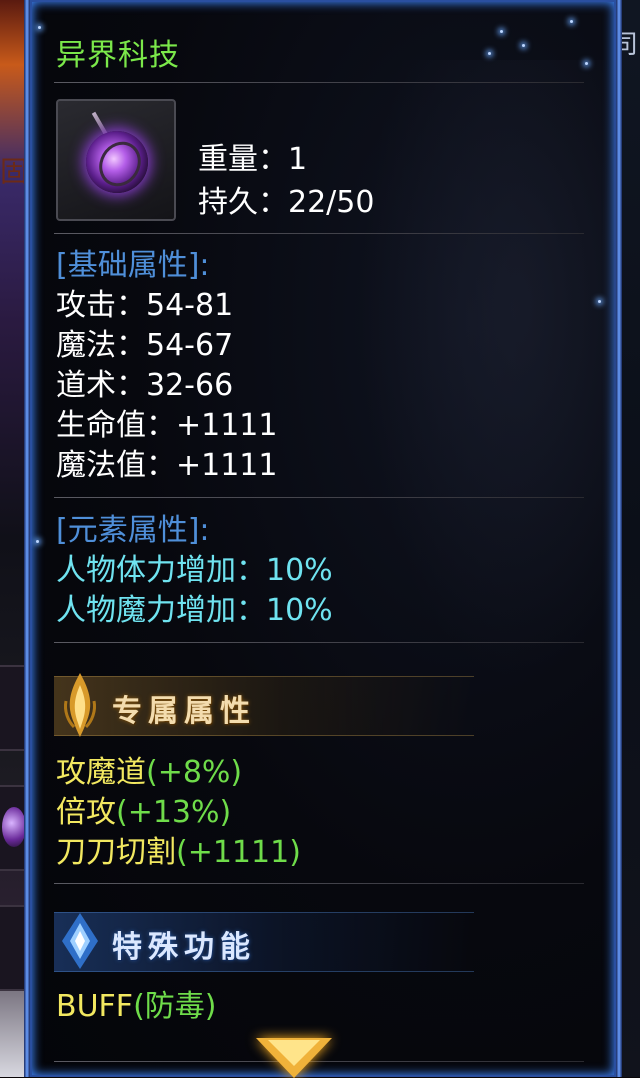 The width and height of the screenshot is (640, 1078). I want to click on element-row-stamina: 人物体力增加：10%, so click(194, 571).